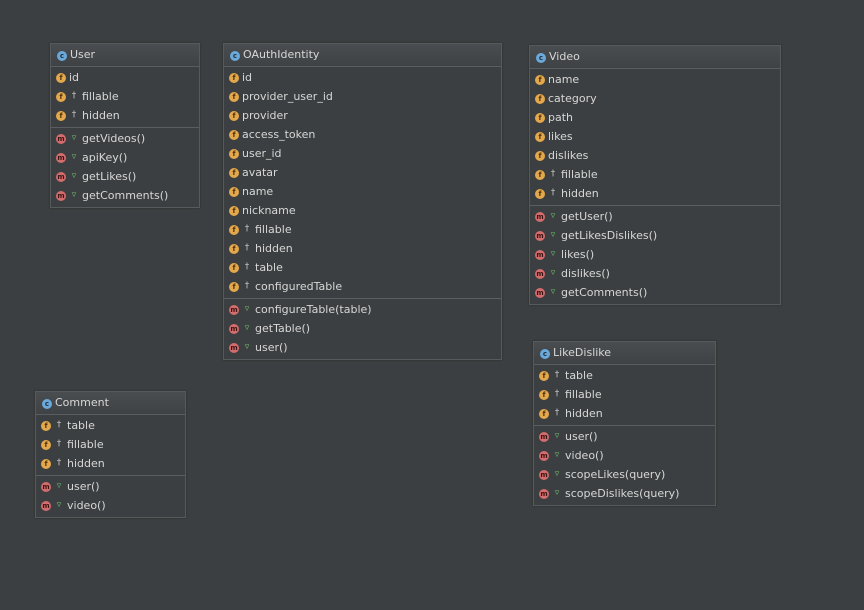  I want to click on method-row: m ▿ scopeDislikes(query), so click(624, 493).